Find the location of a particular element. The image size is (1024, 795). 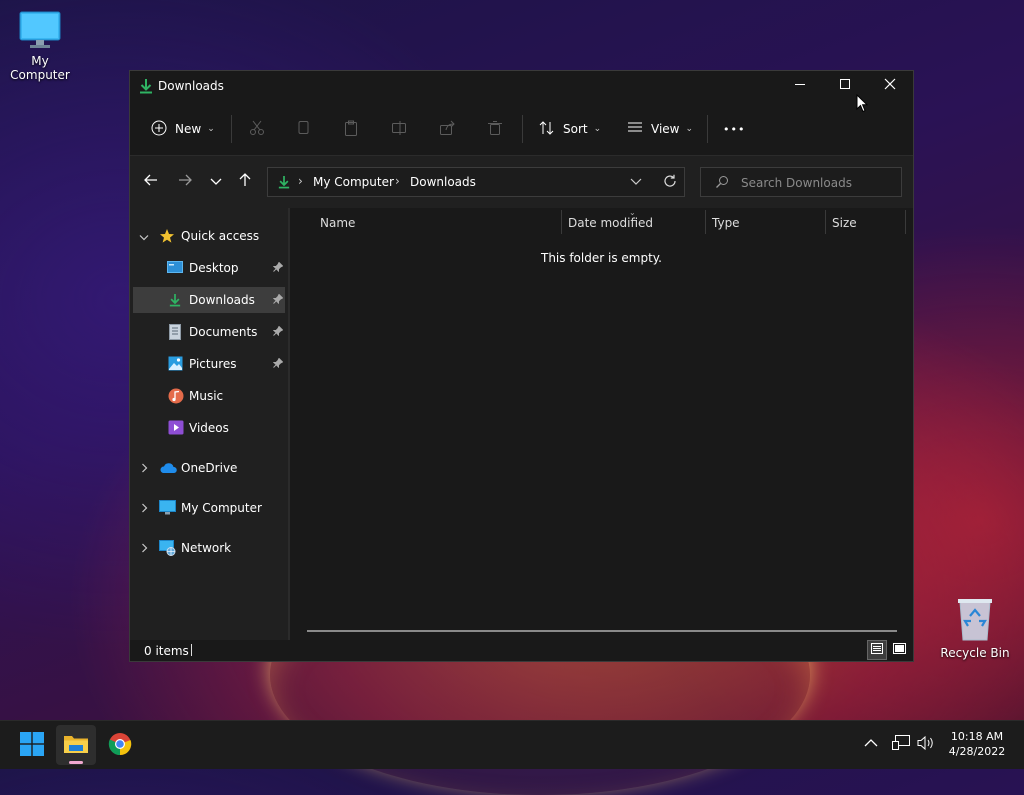

chrome-icon is located at coordinates (120, 745).